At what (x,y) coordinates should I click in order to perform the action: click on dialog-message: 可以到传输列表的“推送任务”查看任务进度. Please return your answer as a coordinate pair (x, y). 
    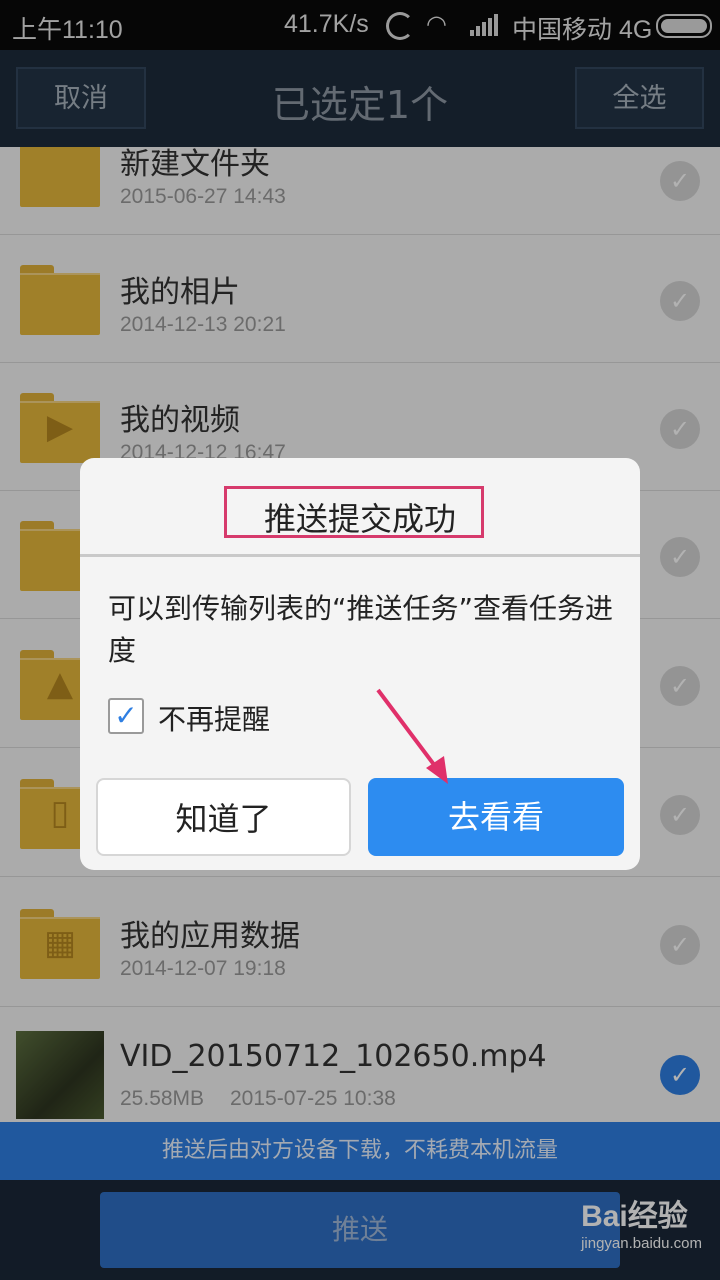
    Looking at the image, I should click on (361, 629).